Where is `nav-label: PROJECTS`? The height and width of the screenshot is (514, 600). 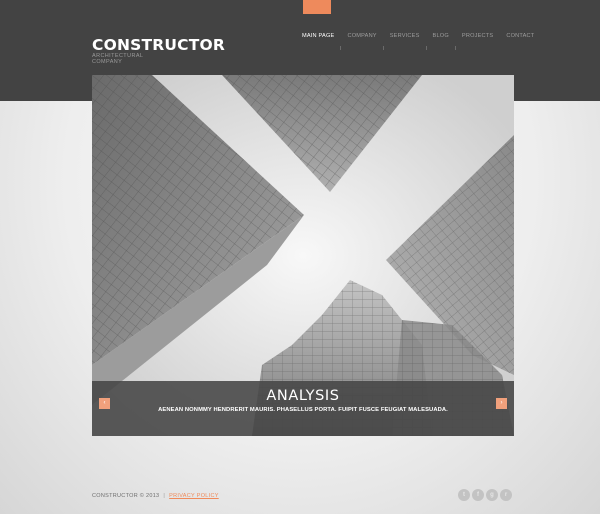
nav-label: PROJECTS is located at coordinates (477, 36).